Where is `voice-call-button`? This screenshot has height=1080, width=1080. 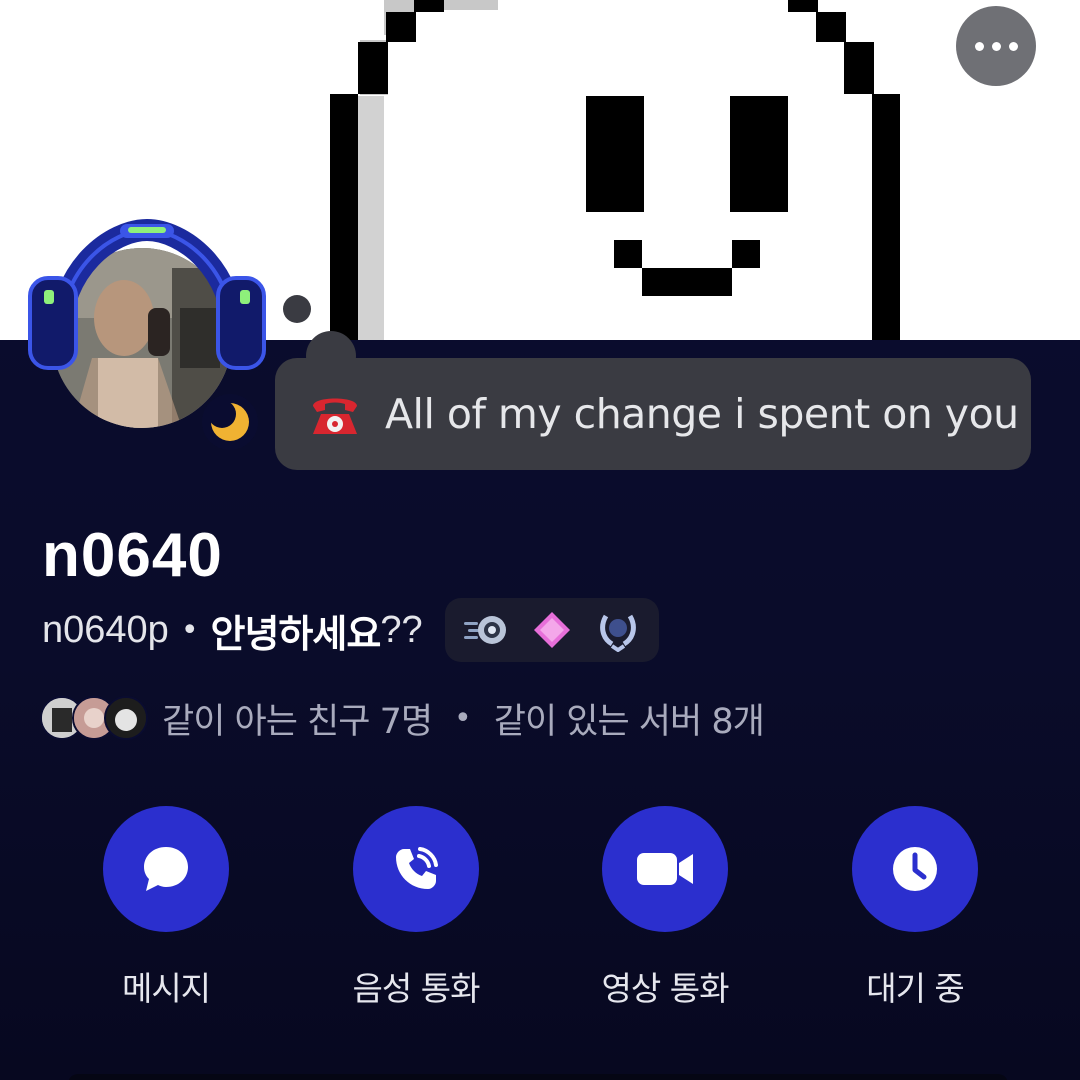 voice-call-button is located at coordinates (416, 869).